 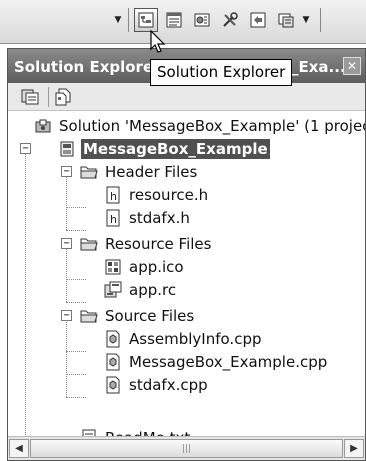 I want to click on tree-file-stdafx-h: h stdafx.h, so click(x=148, y=218).